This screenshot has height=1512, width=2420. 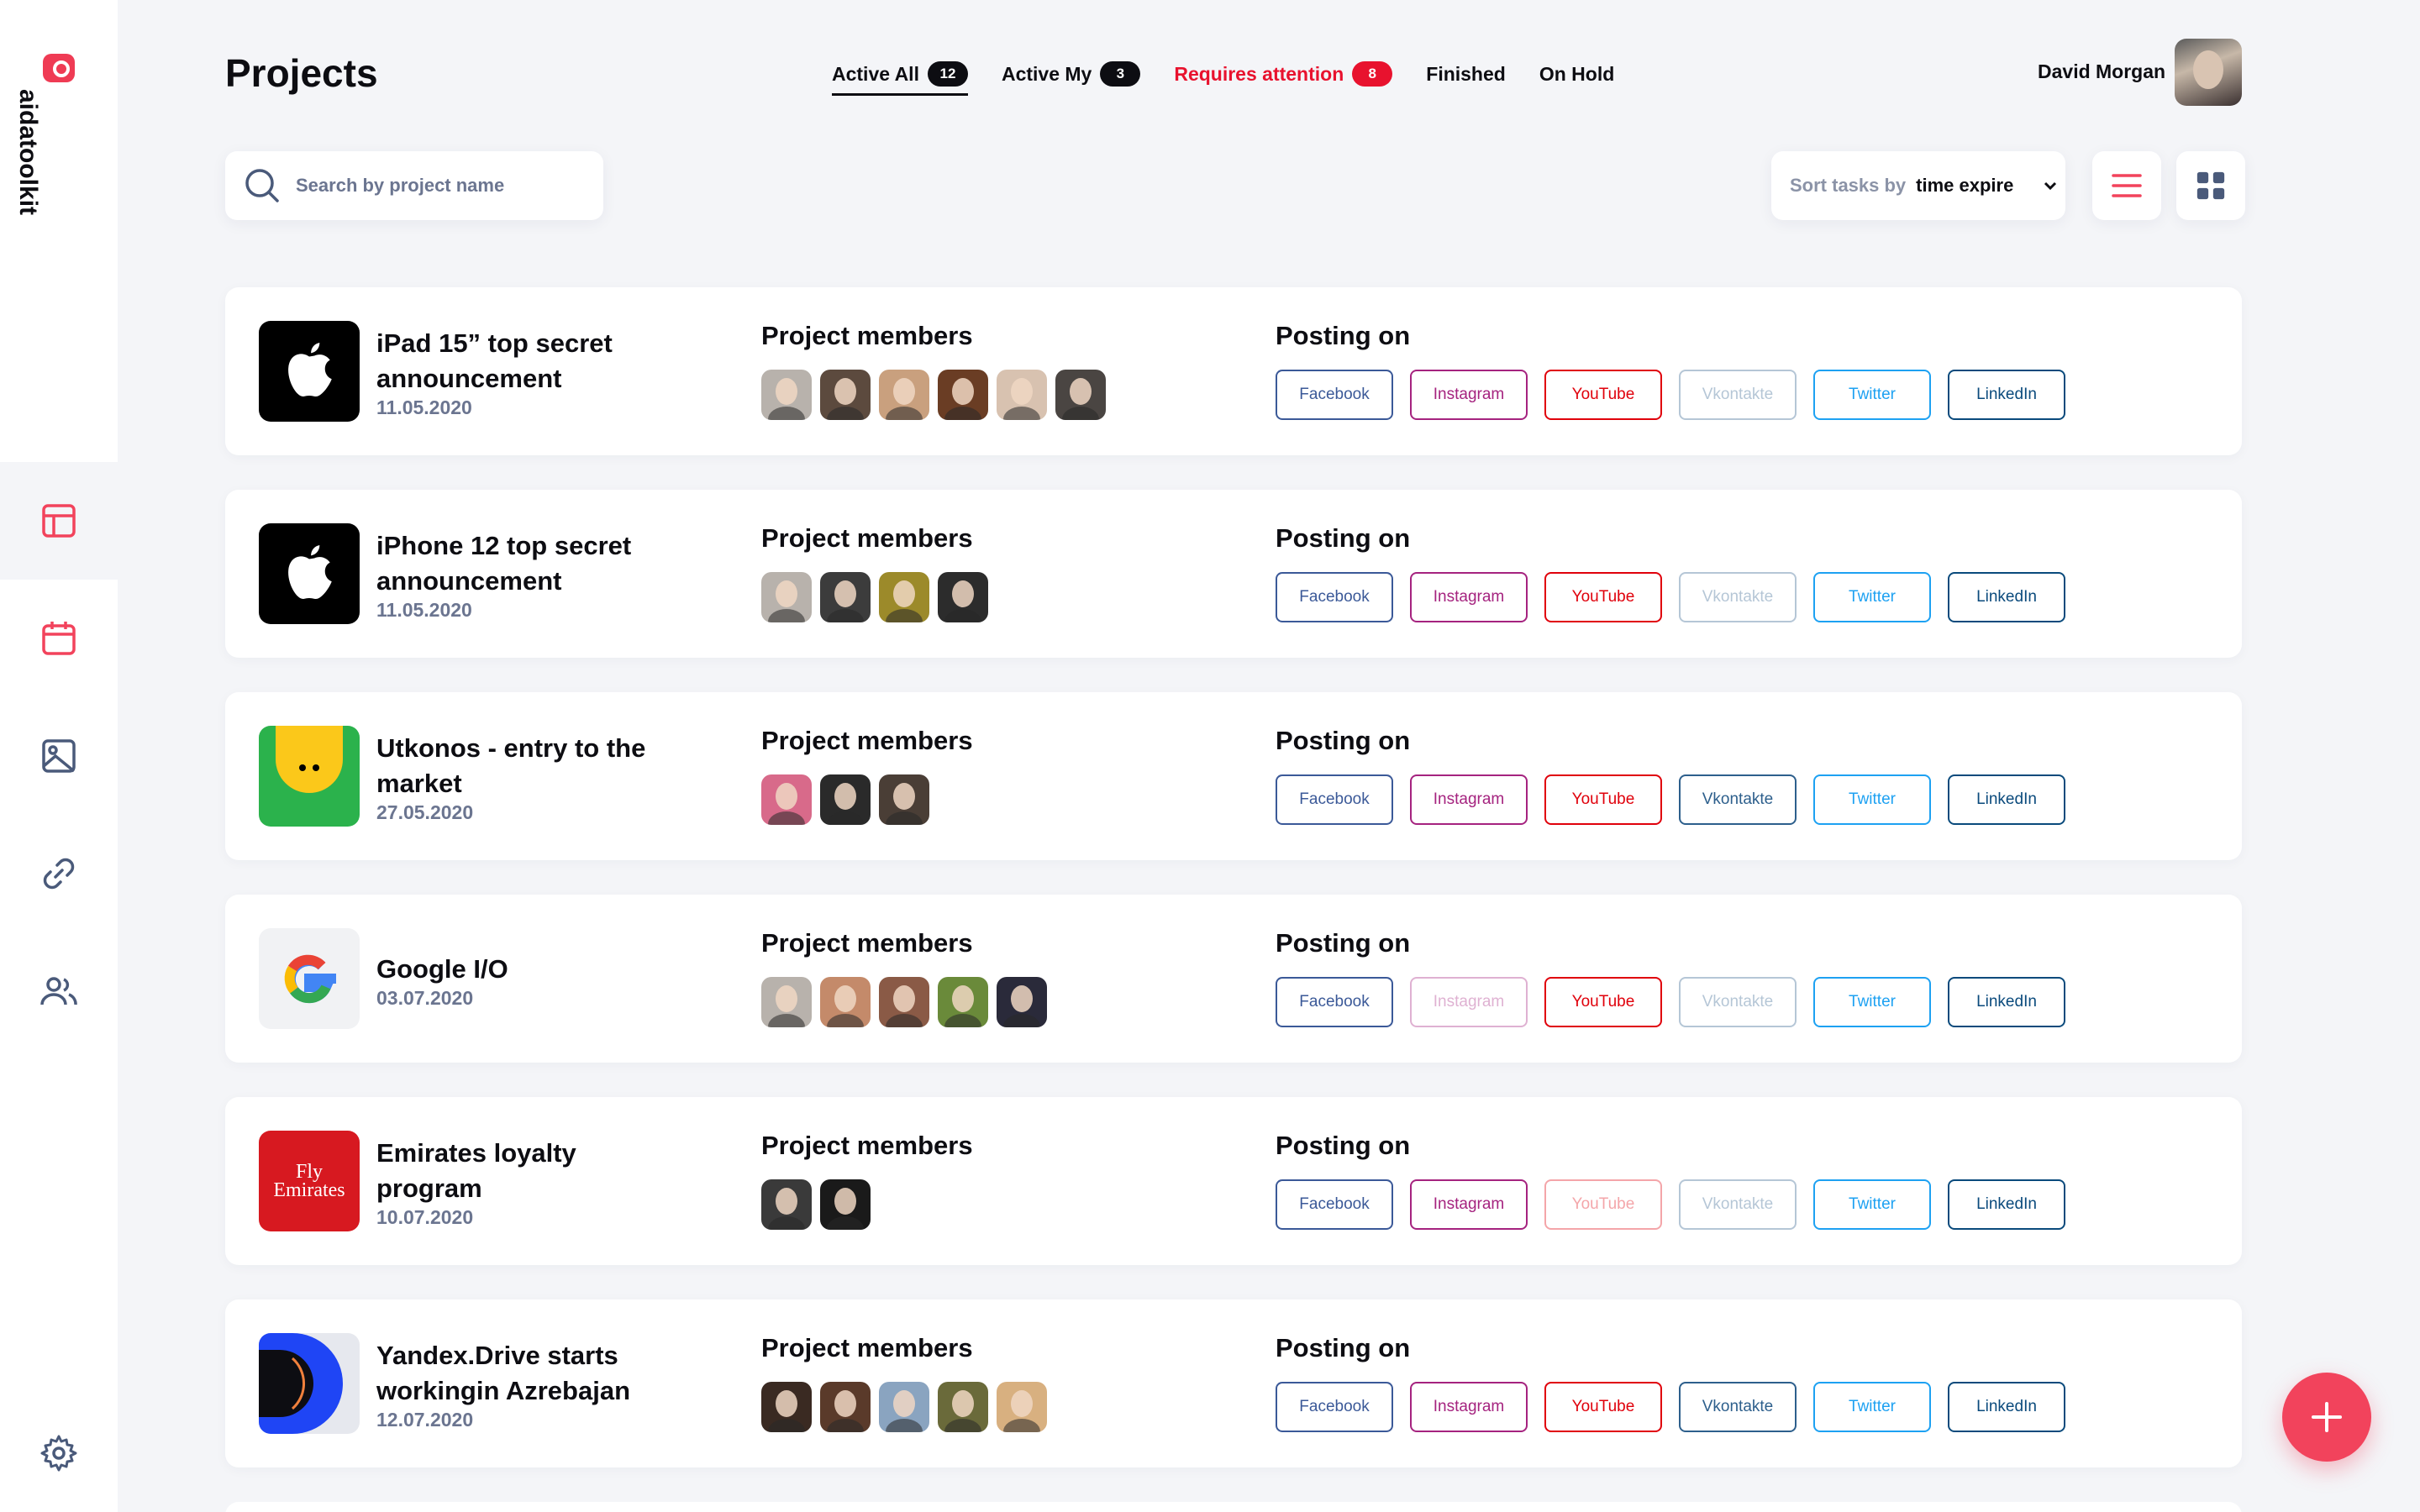 What do you see at coordinates (1576, 73) in the screenshot?
I see `tab-on-hold: On Hold` at bounding box center [1576, 73].